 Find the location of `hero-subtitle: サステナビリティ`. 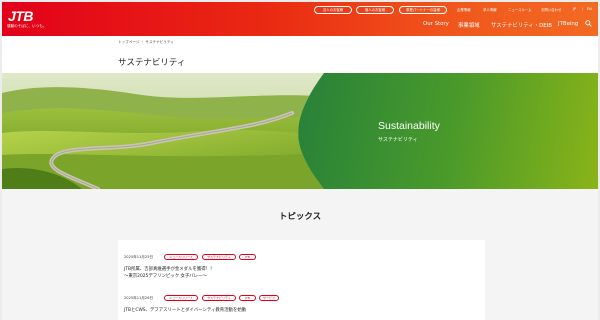

hero-subtitle: サステナビリティ is located at coordinates (398, 140).